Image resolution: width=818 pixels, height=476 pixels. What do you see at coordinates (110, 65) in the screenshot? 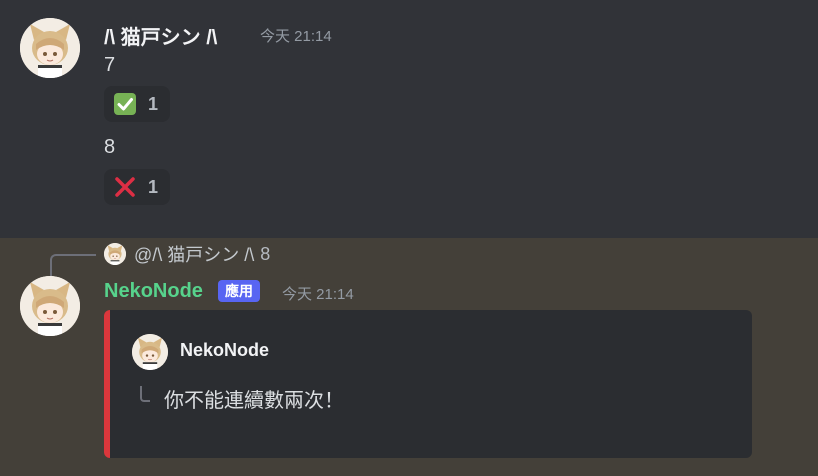
I see `message-text: 7` at bounding box center [110, 65].